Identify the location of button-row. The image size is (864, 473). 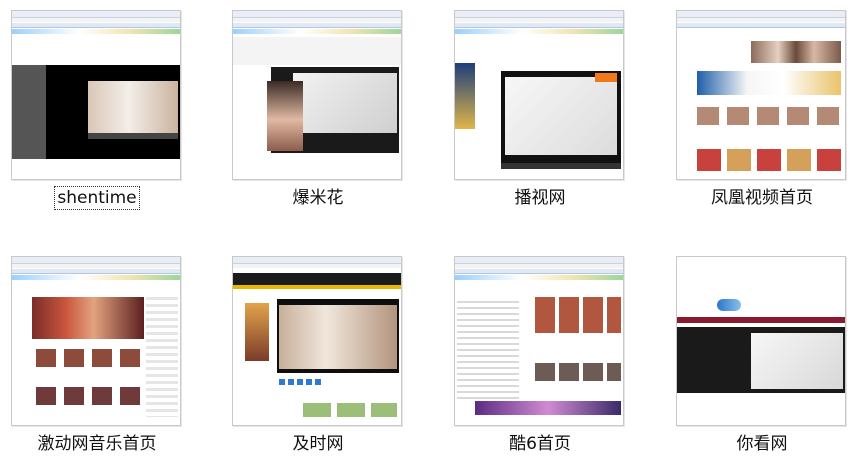
(301, 382).